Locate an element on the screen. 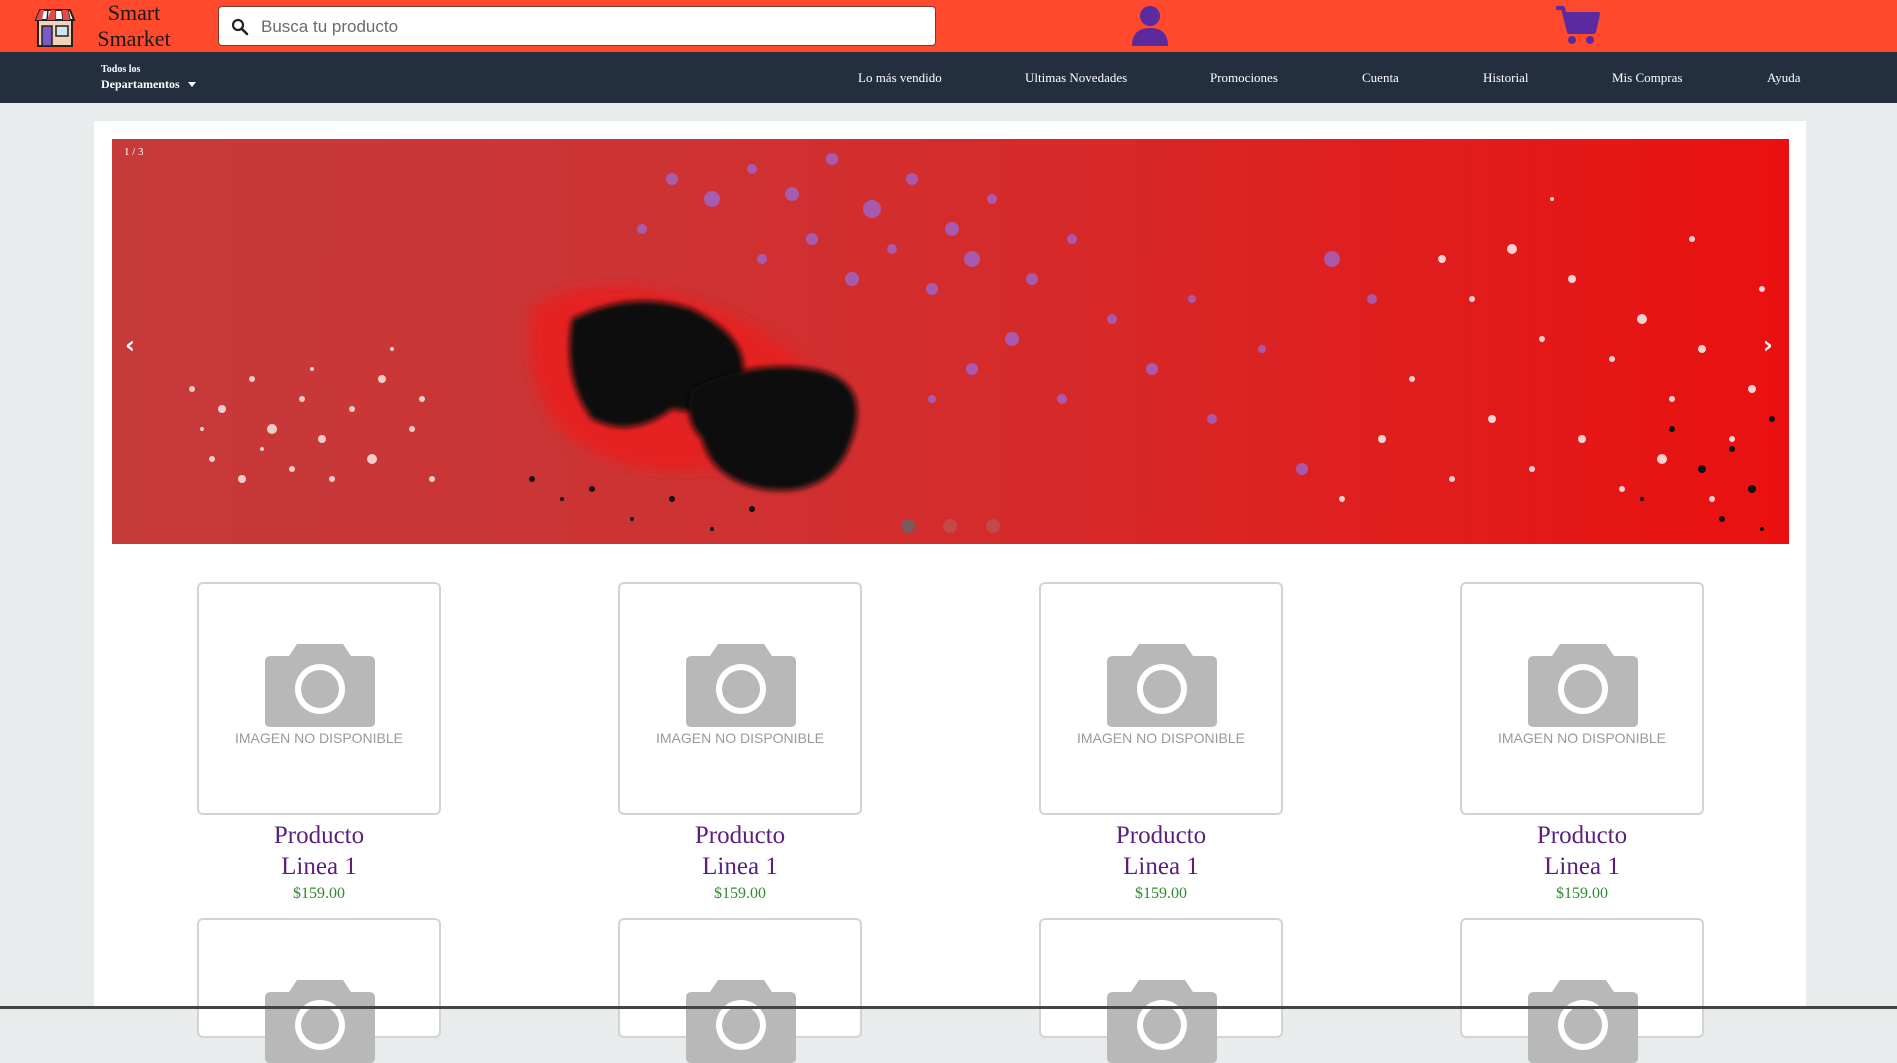 This screenshot has width=1897, height=1063. carousel-prev-button: ‹ is located at coordinates (130, 345).